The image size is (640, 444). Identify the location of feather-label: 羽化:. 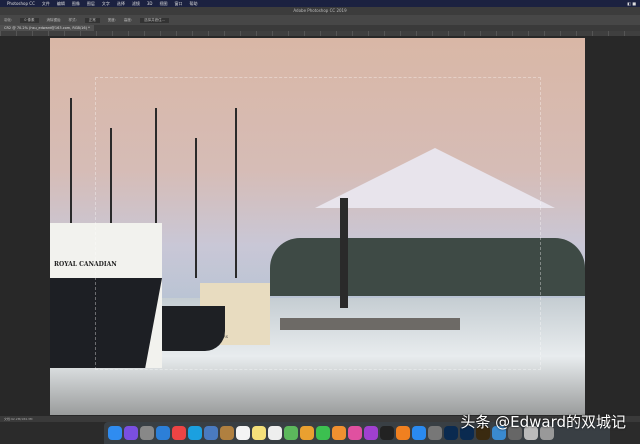
(8, 19).